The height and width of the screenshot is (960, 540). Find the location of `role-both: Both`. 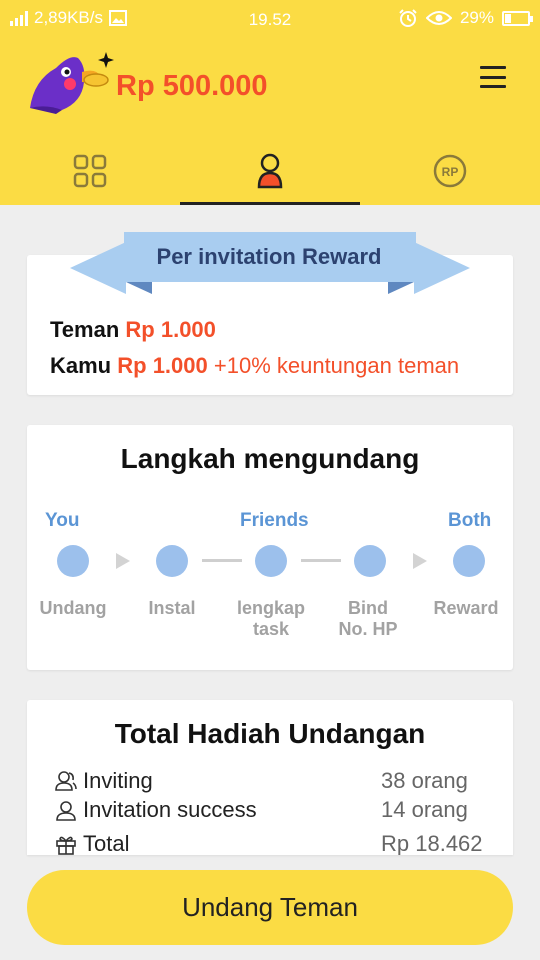

role-both: Both is located at coordinates (470, 520).